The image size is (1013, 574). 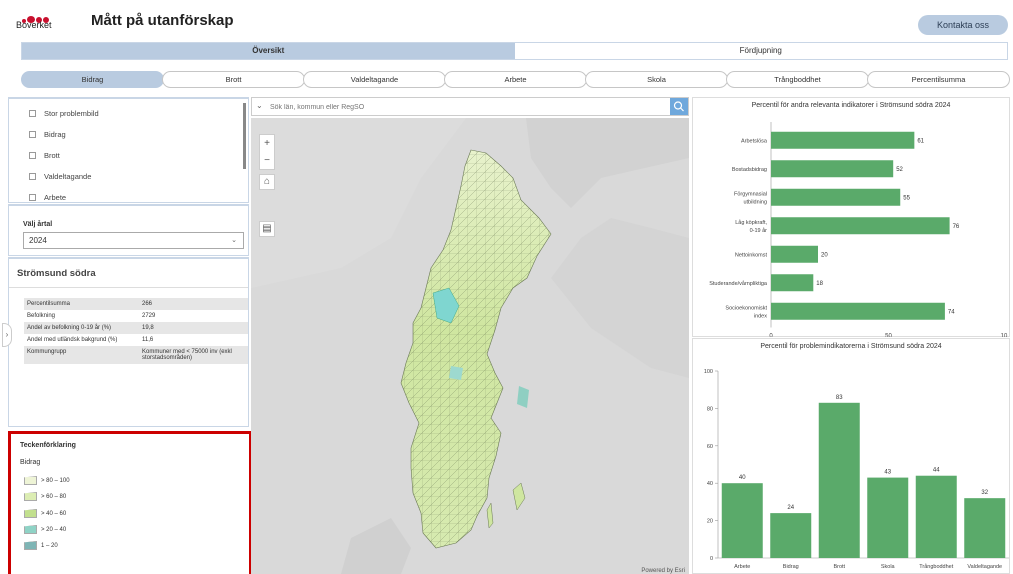 What do you see at coordinates (38, 240) in the screenshot?
I see `year-value: 2024` at bounding box center [38, 240].